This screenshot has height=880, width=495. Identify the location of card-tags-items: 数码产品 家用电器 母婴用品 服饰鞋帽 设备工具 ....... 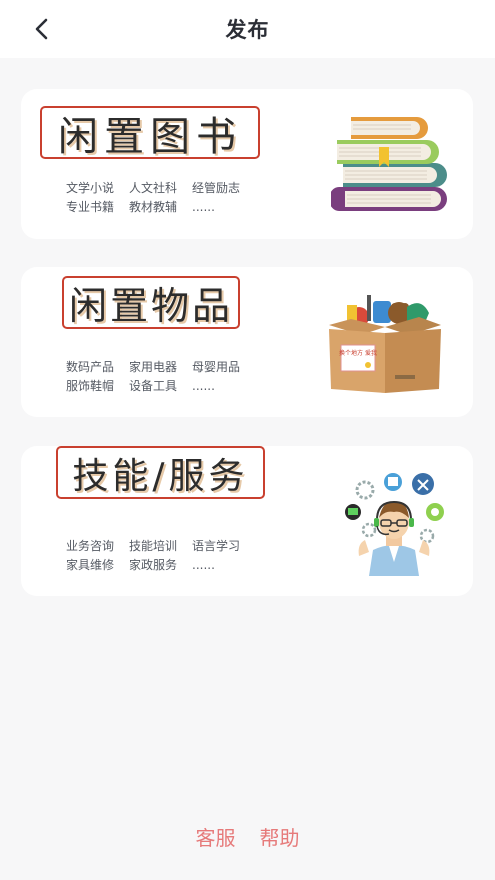
(160, 377).